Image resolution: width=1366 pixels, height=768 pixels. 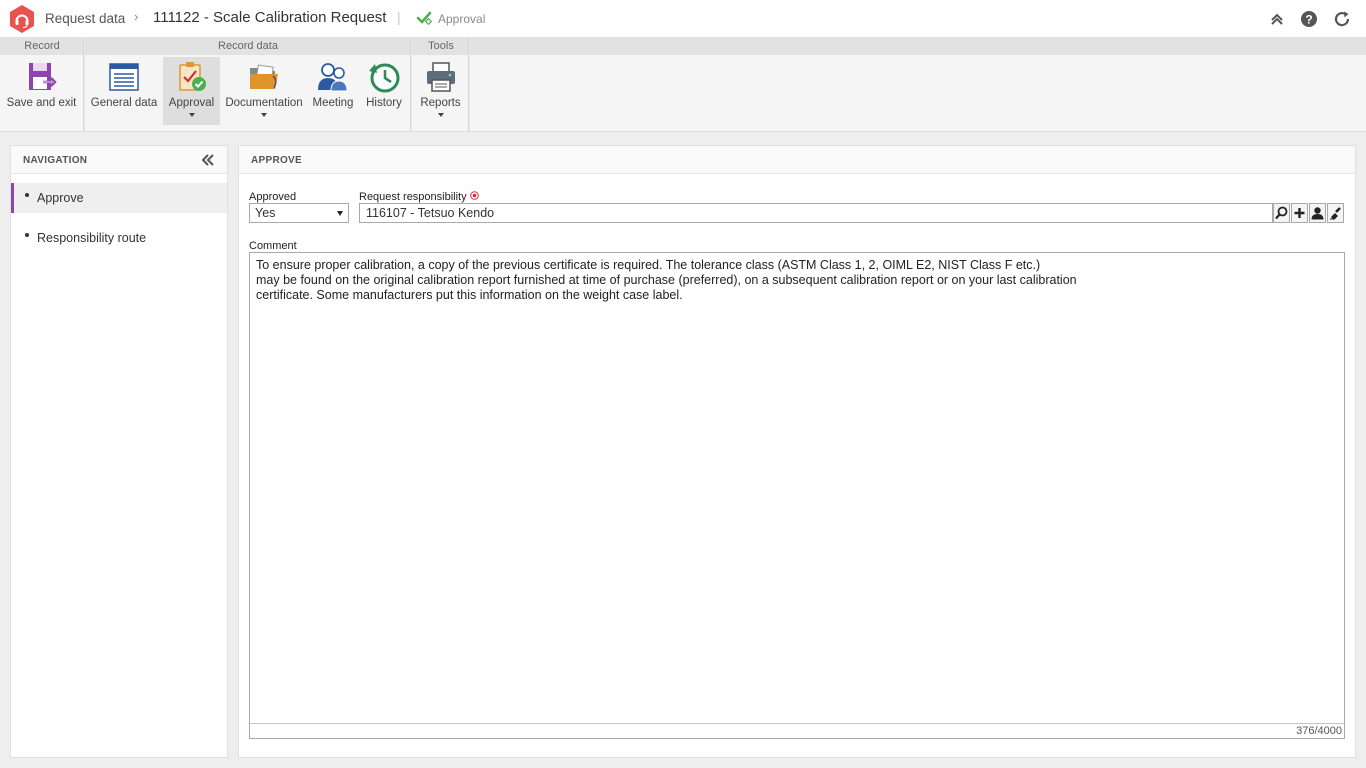 What do you see at coordinates (333, 77) in the screenshot?
I see `meeting-people-icon` at bounding box center [333, 77].